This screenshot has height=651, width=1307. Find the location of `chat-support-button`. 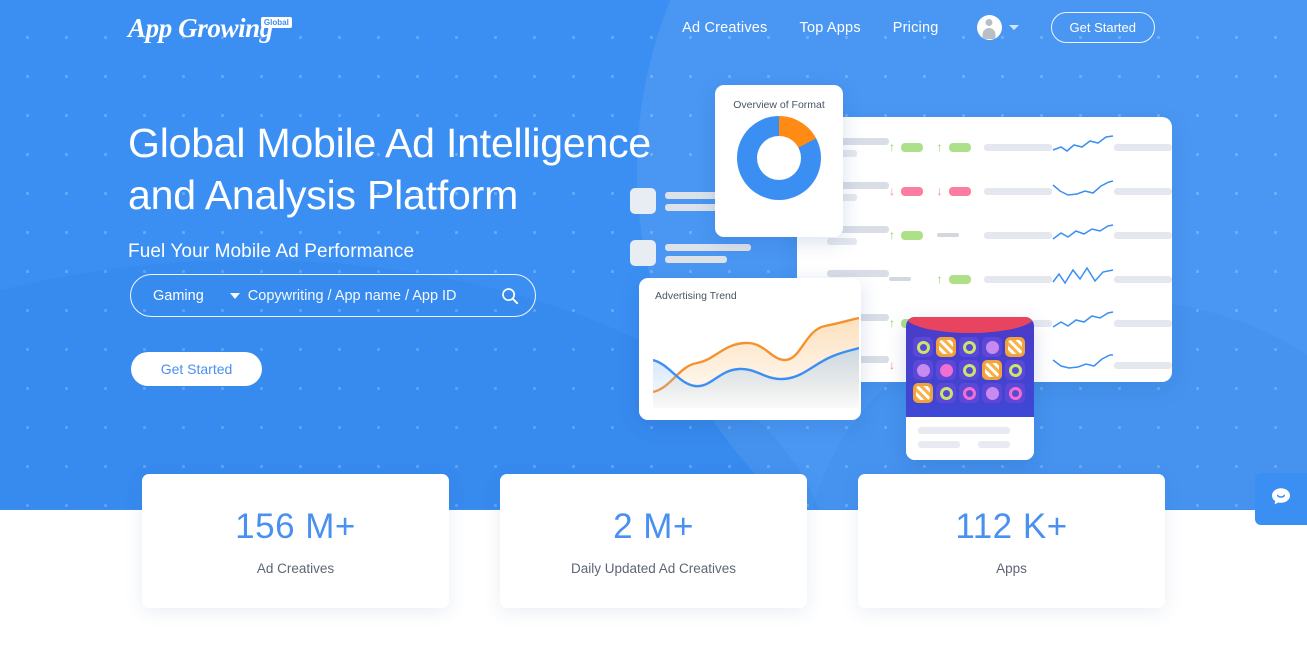

chat-support-button is located at coordinates (1281, 499).